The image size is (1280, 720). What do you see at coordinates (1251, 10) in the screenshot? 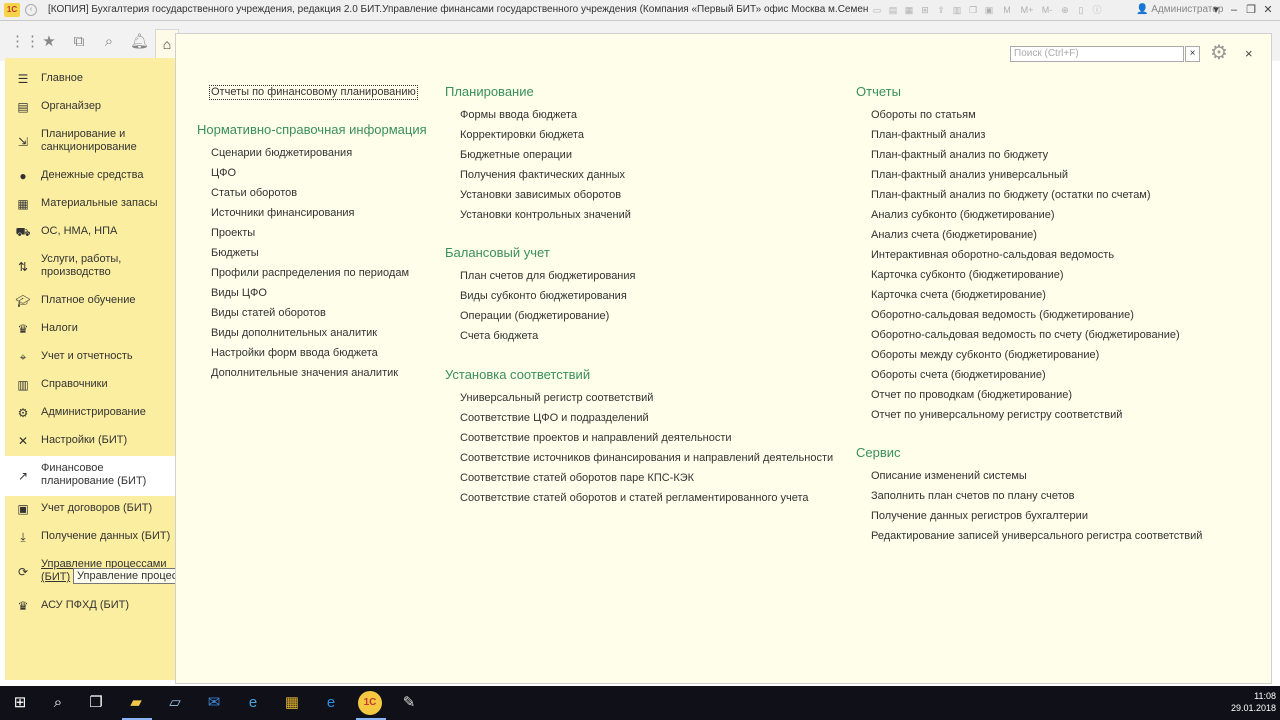
I see `restore-icon: ❐` at bounding box center [1251, 10].